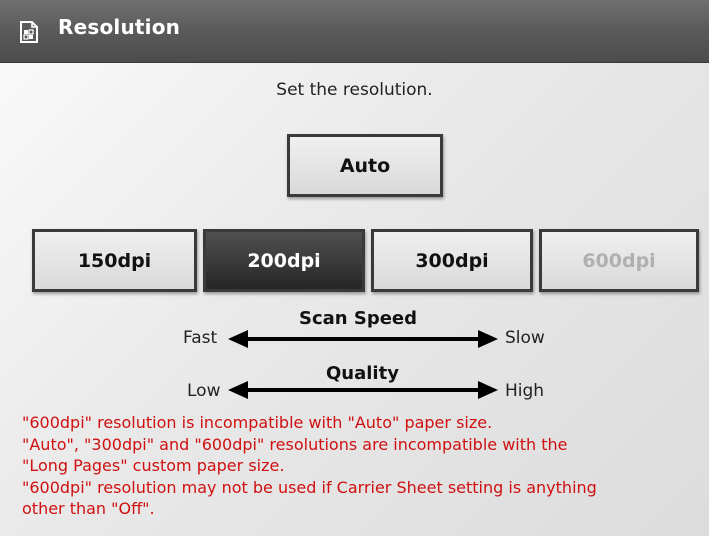  What do you see at coordinates (114, 260) in the screenshot?
I see `resolution-150dpi-button: 150dpi` at bounding box center [114, 260].